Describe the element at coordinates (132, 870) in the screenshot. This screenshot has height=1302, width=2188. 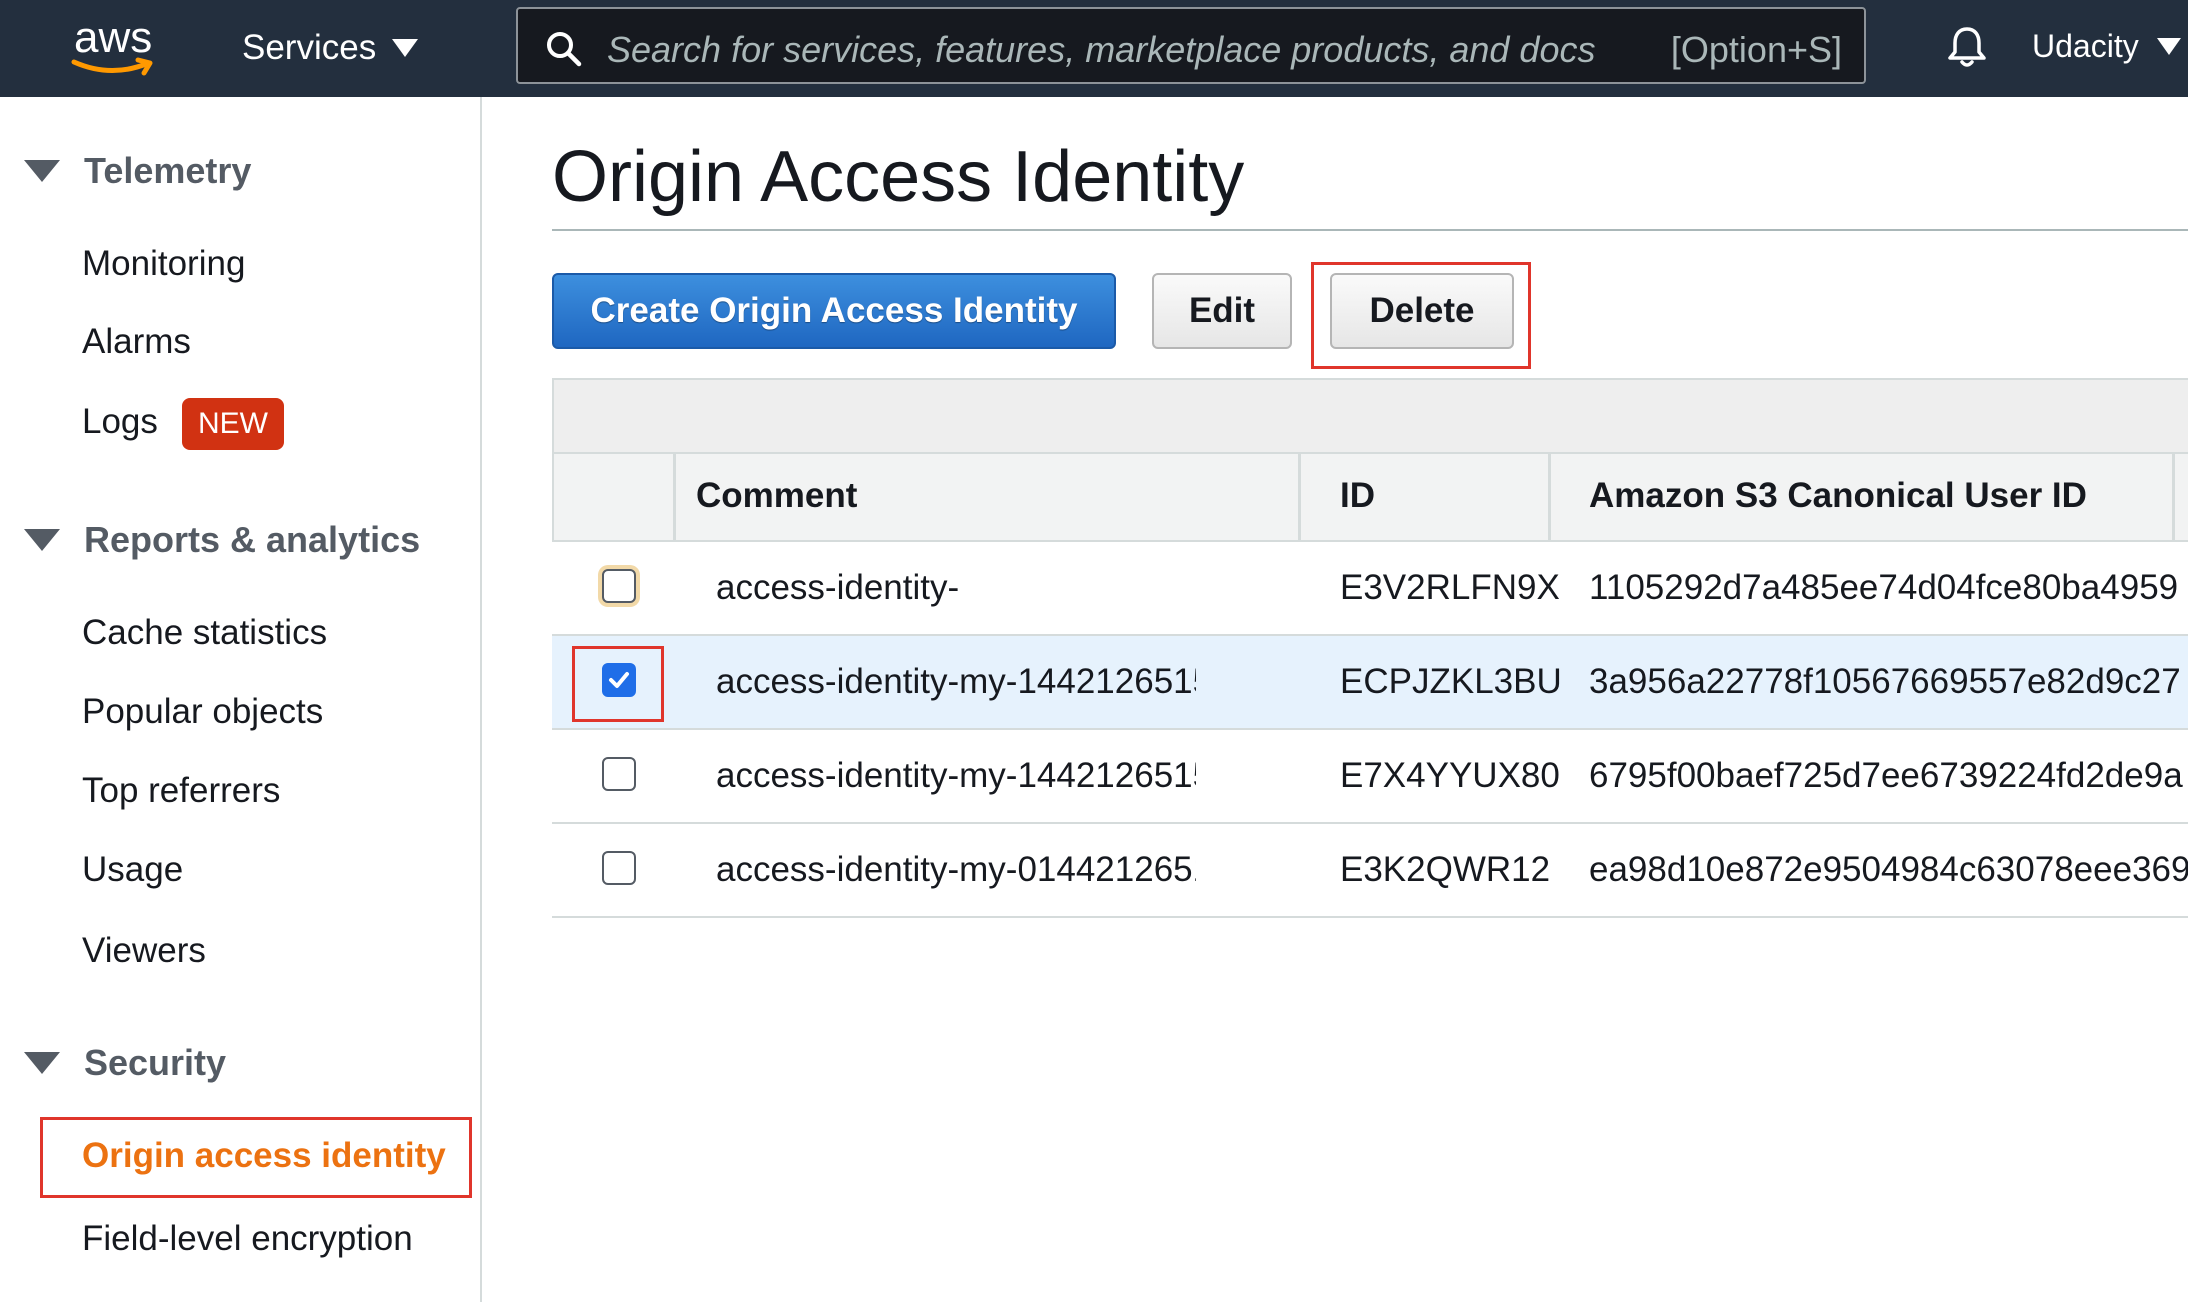
I see `sidebar-item-usage: Usage` at that location.